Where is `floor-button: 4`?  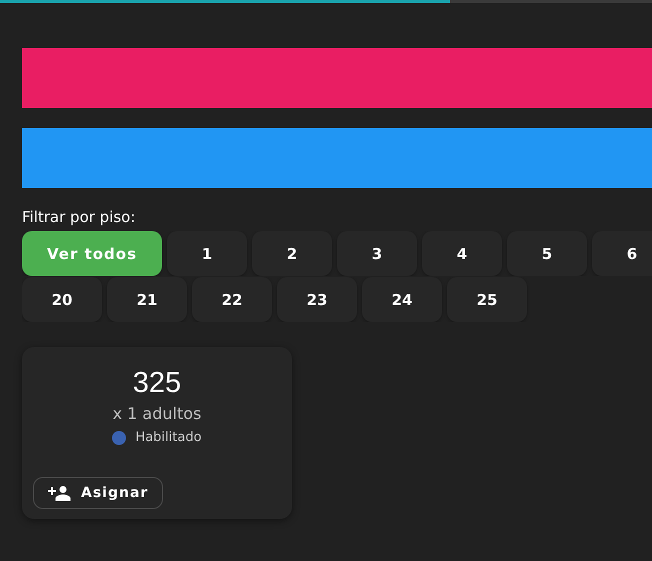 floor-button: 4 is located at coordinates (462, 253).